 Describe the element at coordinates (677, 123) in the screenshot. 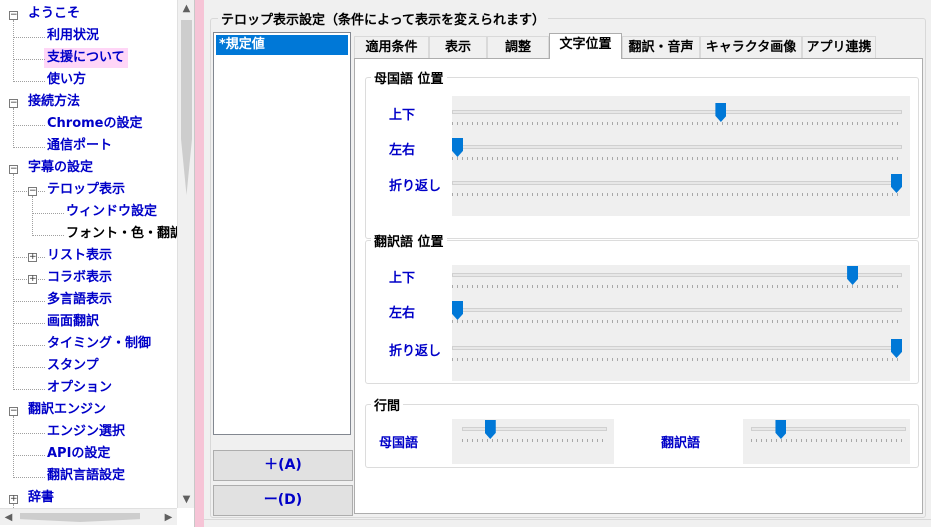

I see `native-slider-0-ticks` at that location.